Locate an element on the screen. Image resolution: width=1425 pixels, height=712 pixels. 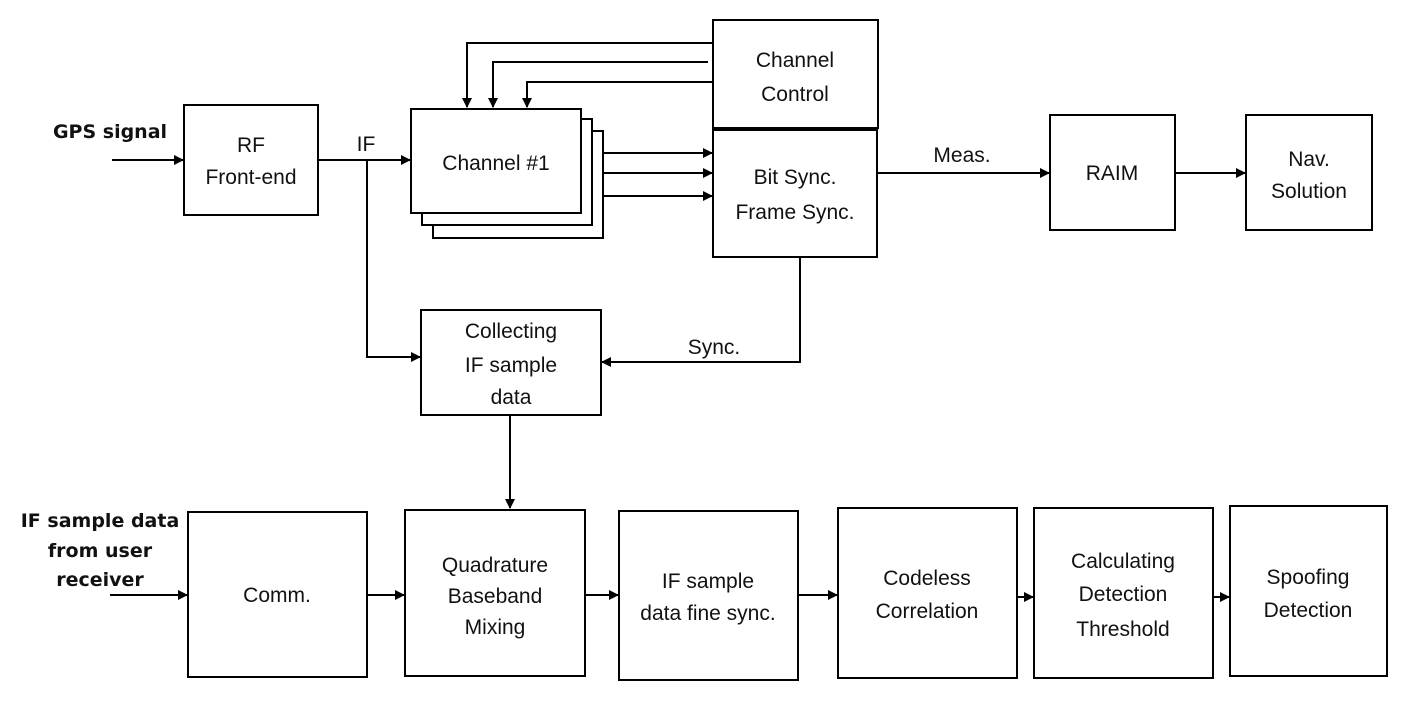
svg-text: Spoofing is located at coordinates (1308, 577).